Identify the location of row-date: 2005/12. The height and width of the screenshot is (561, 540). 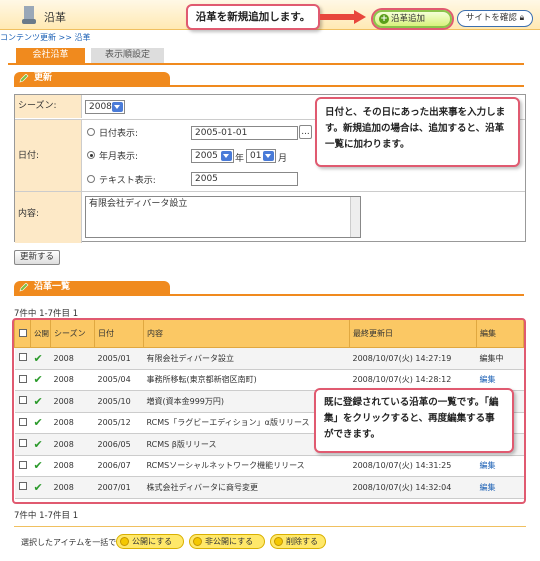
(119, 423).